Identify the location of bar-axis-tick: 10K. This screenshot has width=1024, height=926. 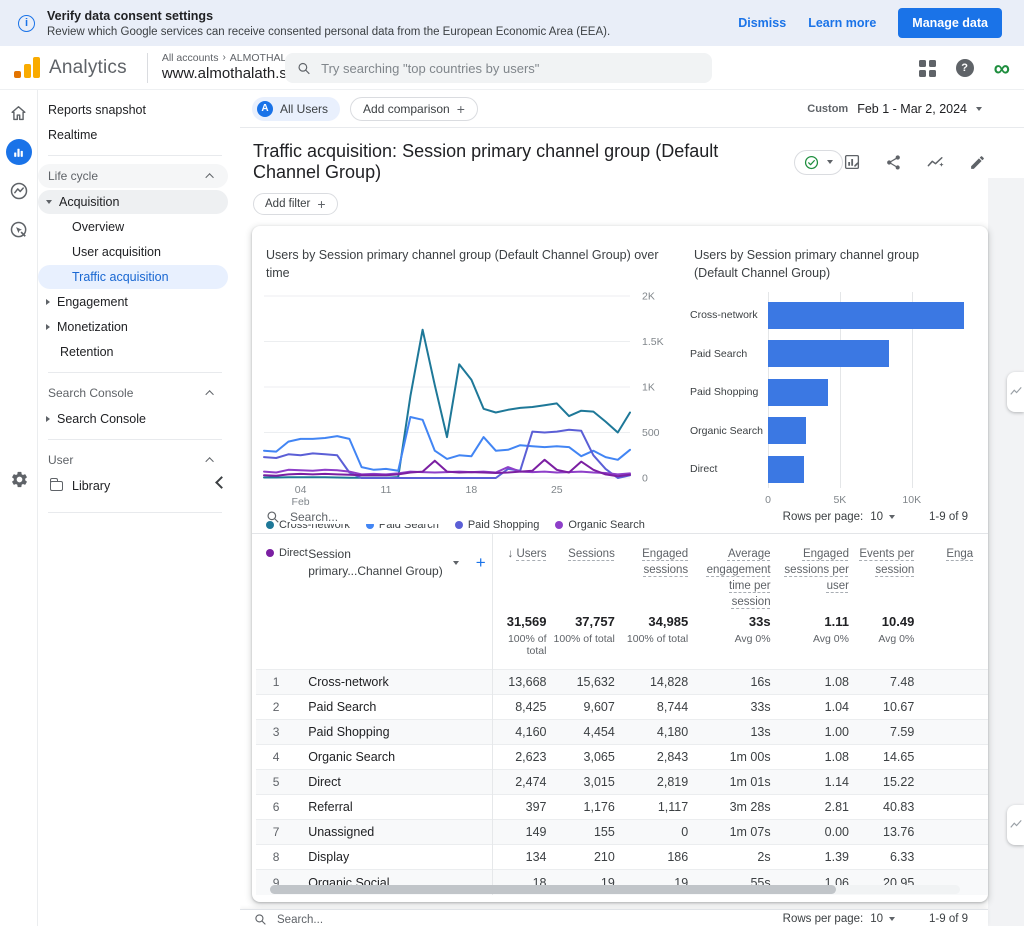
(912, 500).